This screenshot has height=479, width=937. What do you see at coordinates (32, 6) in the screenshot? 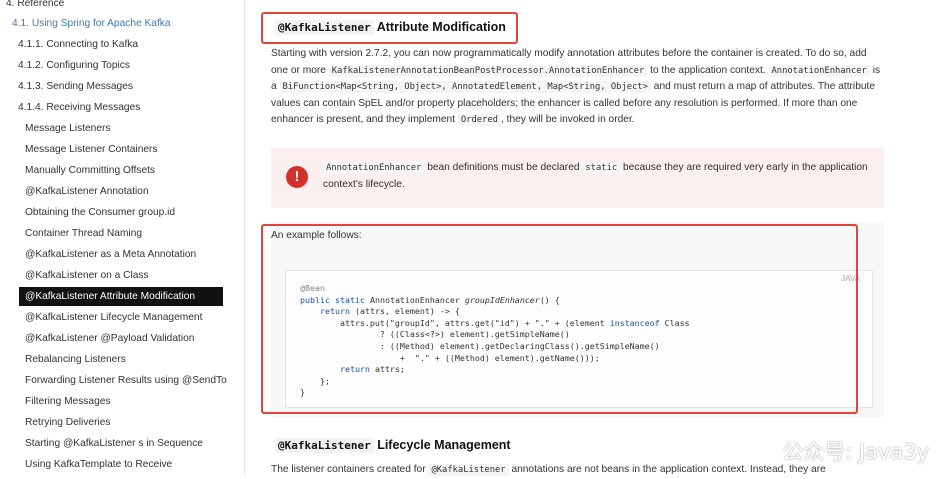
I see `sidebar-item: 4. Reference` at bounding box center [32, 6].